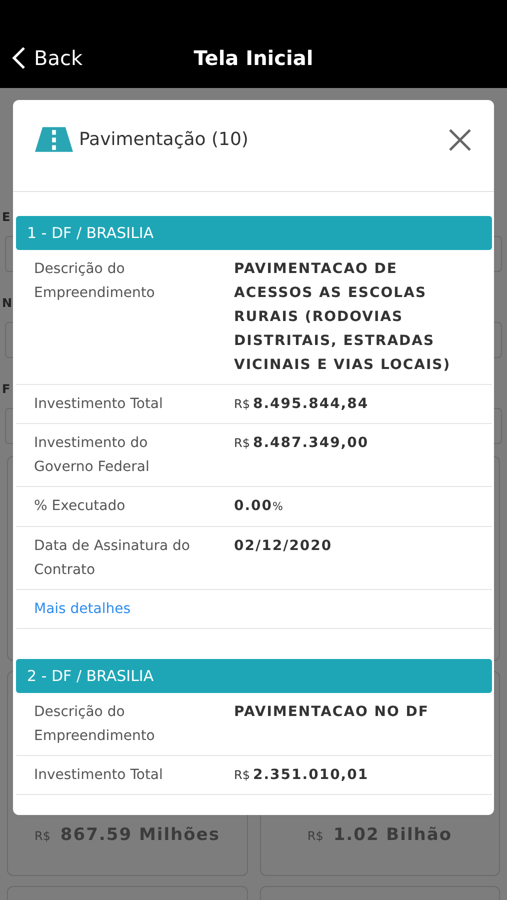 This screenshot has width=507, height=900. Describe the element at coordinates (80, 506) in the screenshot. I see `field-label: % Executado` at that location.